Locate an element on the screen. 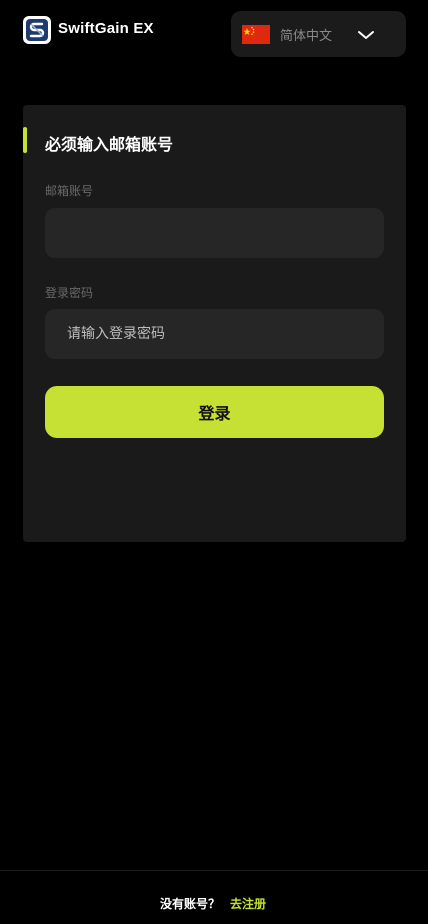 This screenshot has width=428, height=924. form-title: 必须输入邮箱账号 is located at coordinates (109, 144).